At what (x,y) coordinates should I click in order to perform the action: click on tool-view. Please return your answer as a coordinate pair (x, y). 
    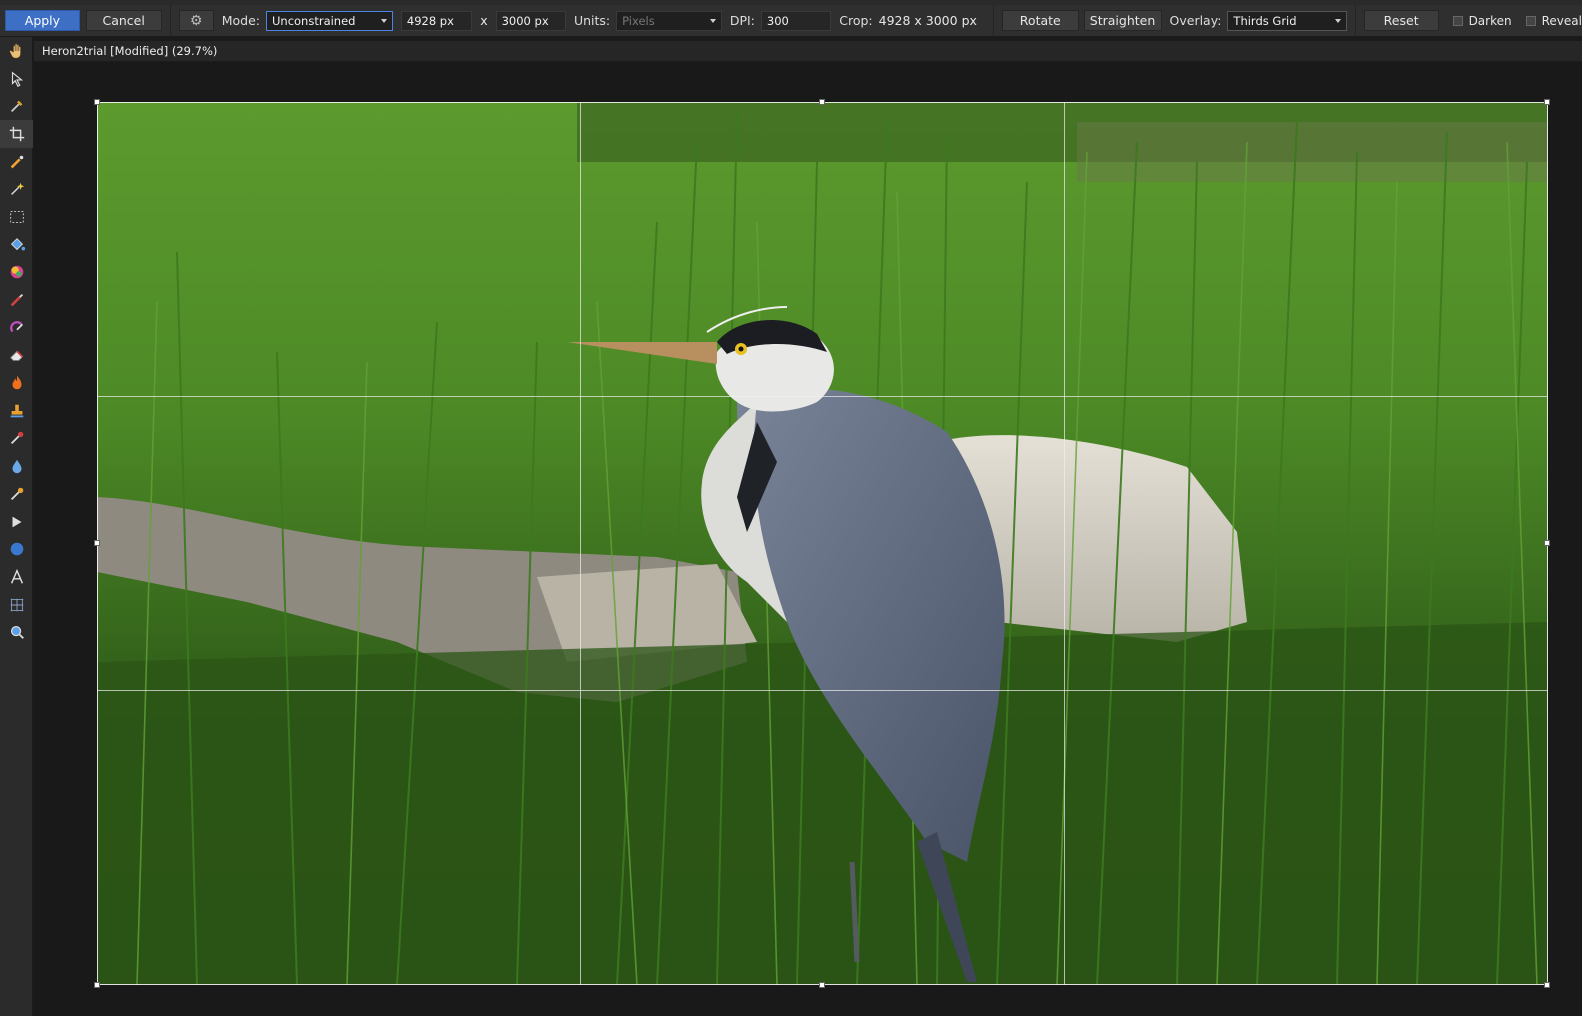
    Looking at the image, I should click on (16, 51).